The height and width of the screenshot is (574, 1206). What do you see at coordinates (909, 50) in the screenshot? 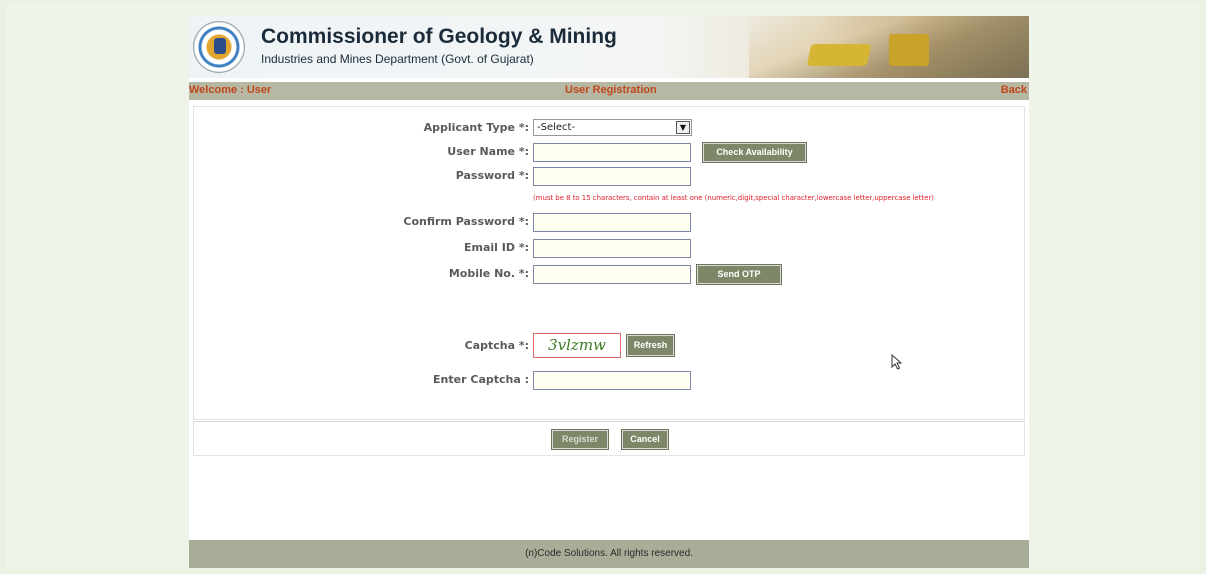
I see `dump-truck-image` at bounding box center [909, 50].